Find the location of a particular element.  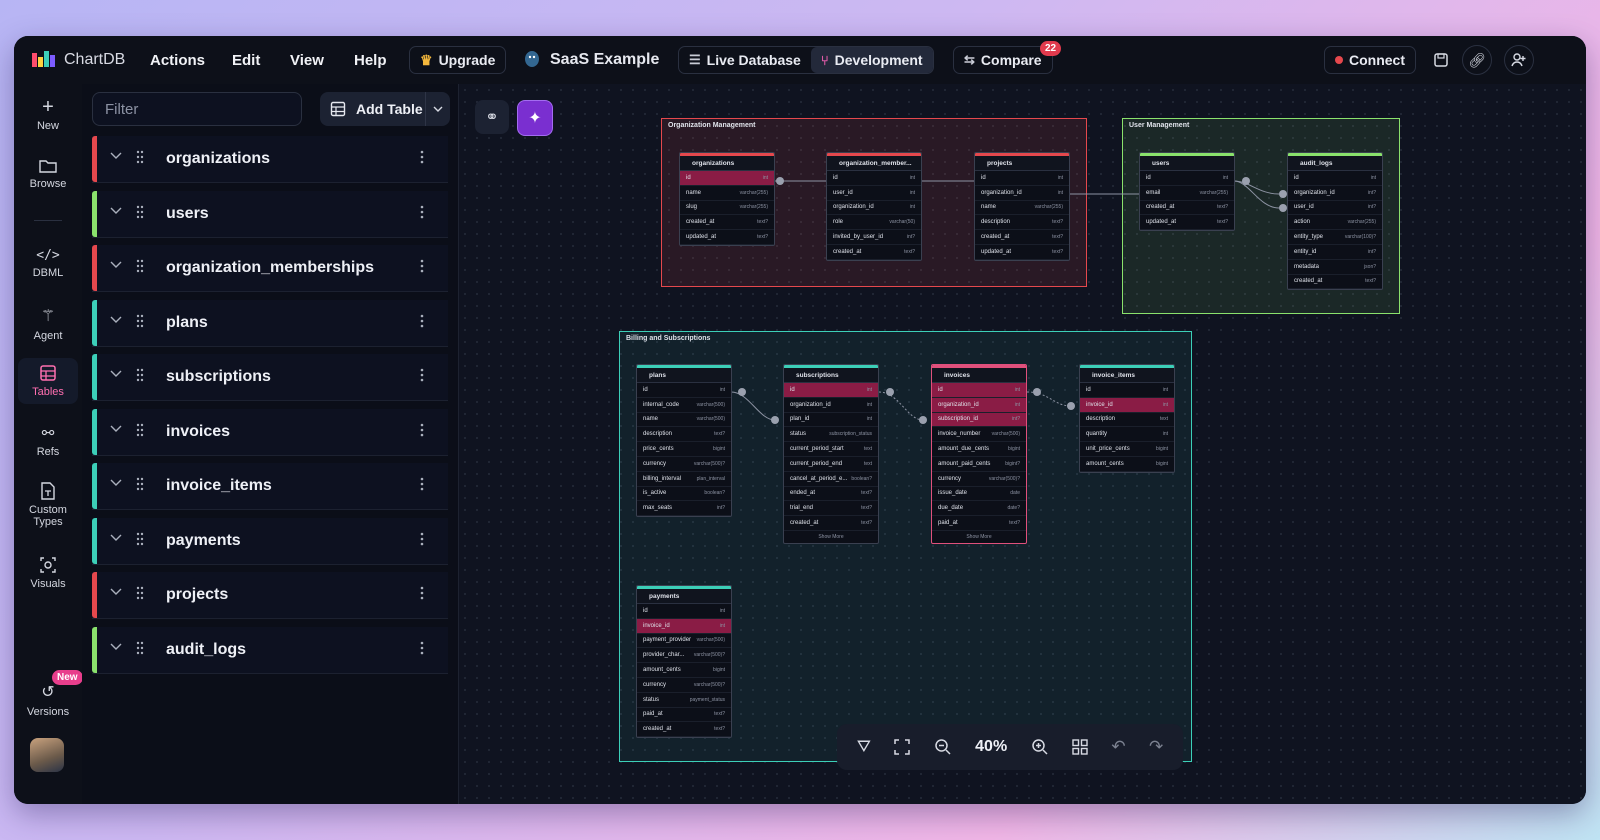

entity-field: internal_code varchar(500) is located at coordinates (684, 405).